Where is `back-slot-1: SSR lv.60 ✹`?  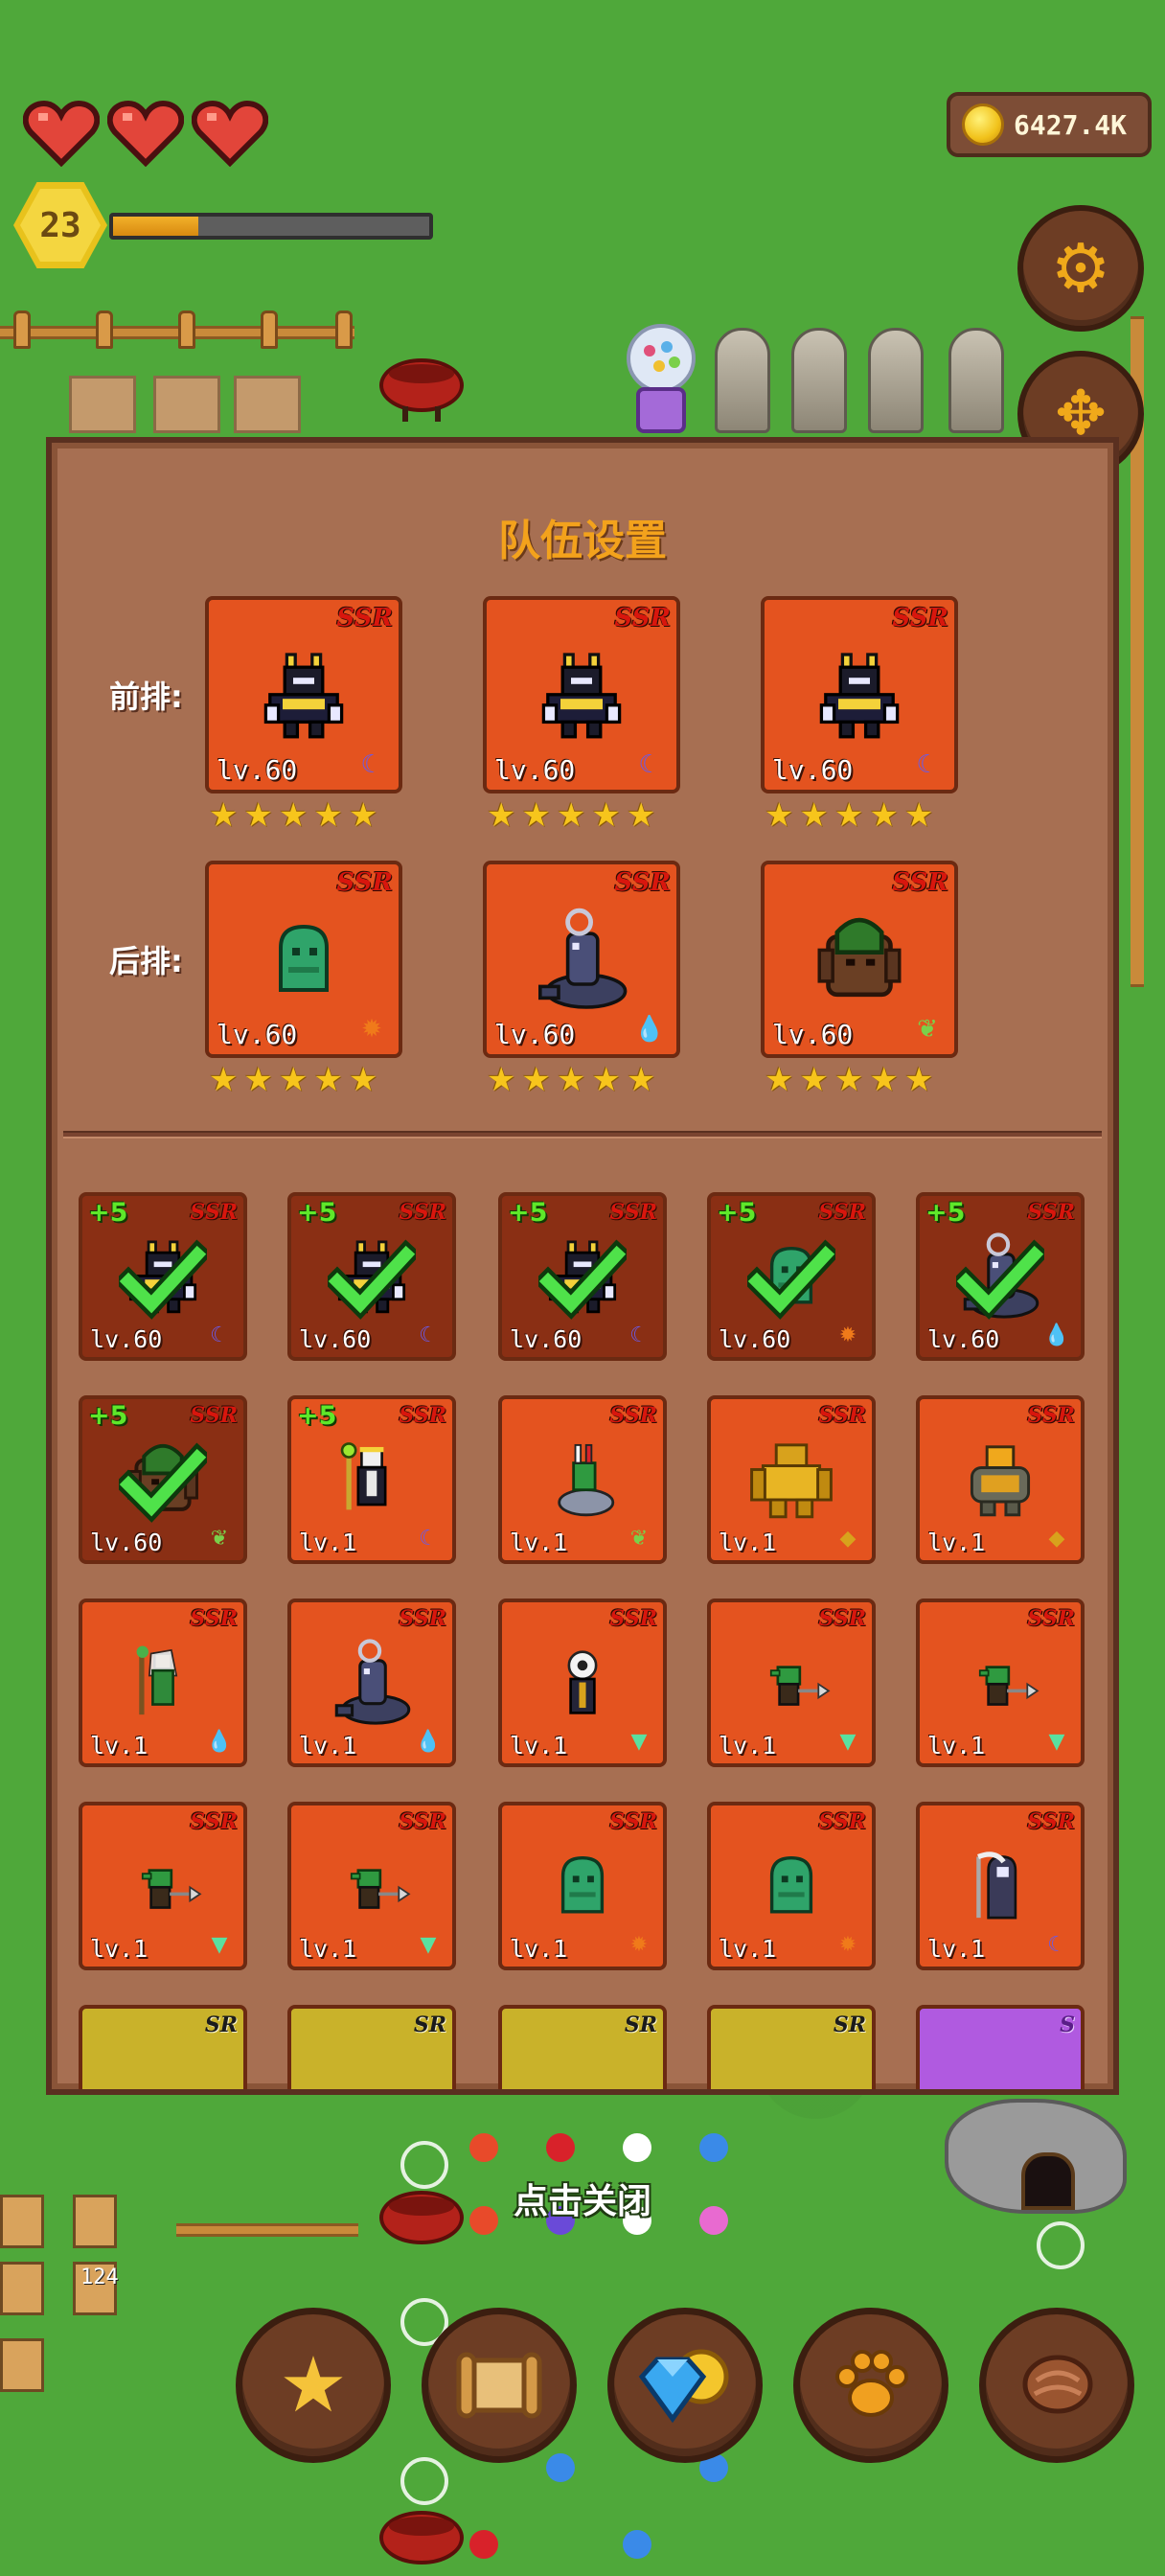
back-slot-1: SSR lv.60 ✹ is located at coordinates (304, 959).